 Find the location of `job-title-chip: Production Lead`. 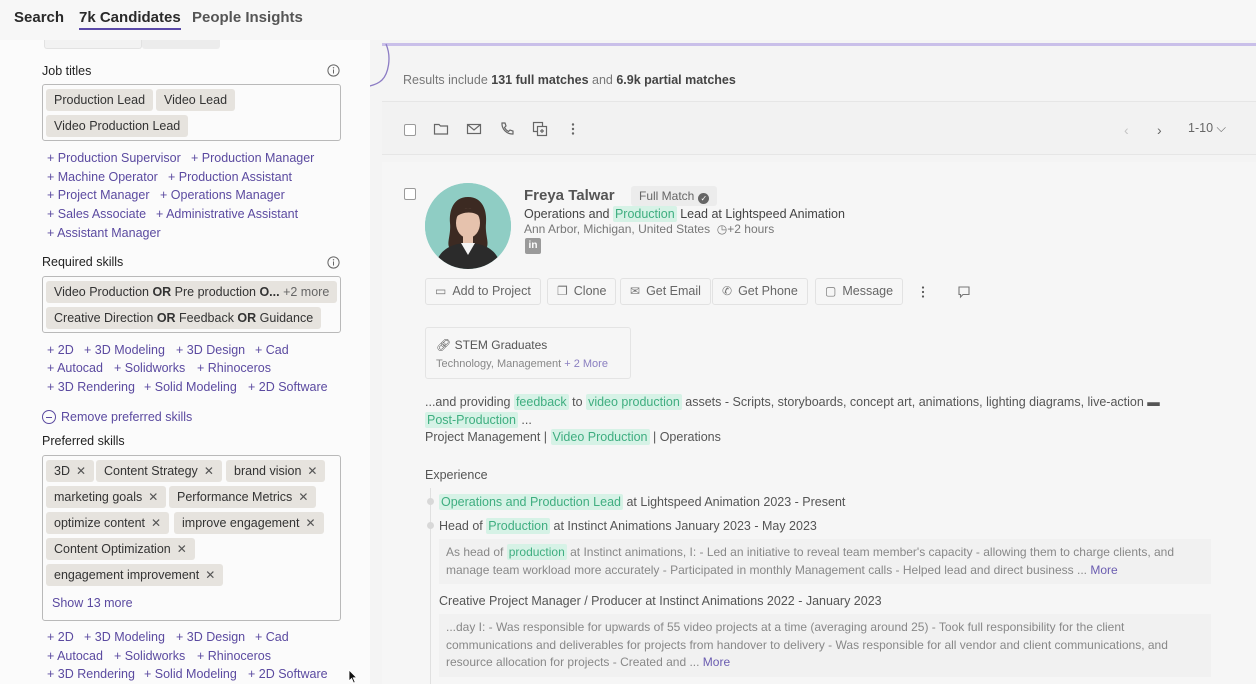

job-title-chip: Production Lead is located at coordinates (100, 100).